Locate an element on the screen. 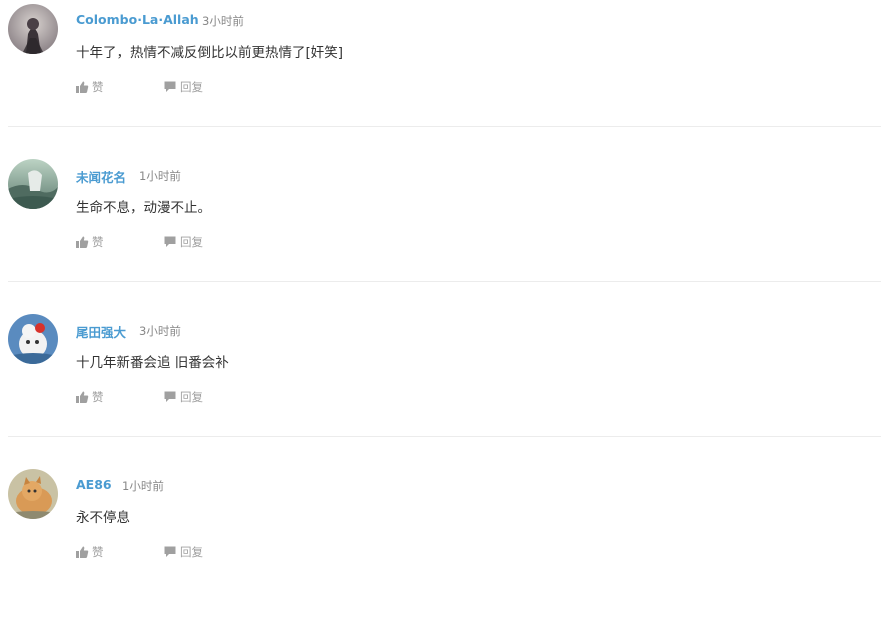 The image size is (881, 620). username: 尾田强大 is located at coordinates (101, 331).